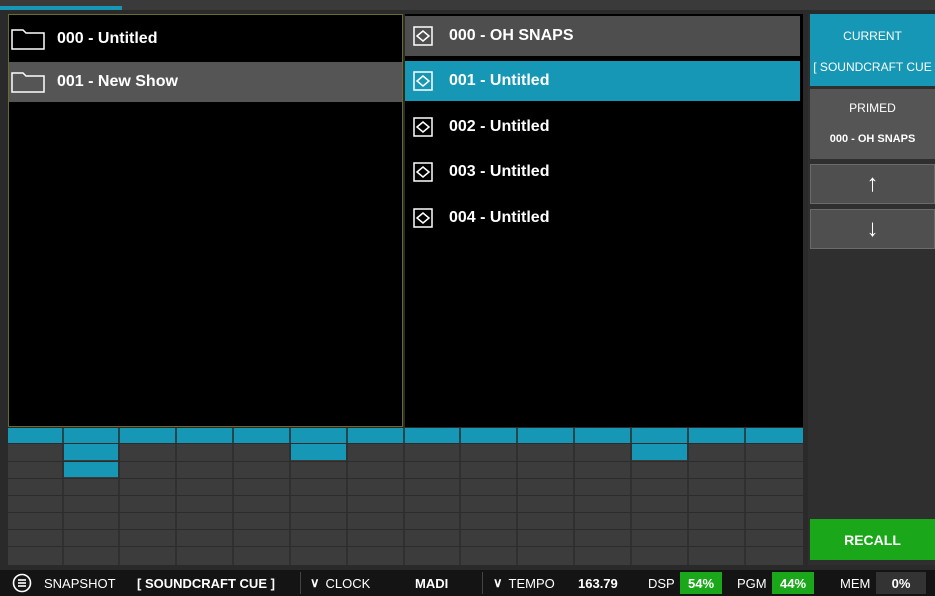 The width and height of the screenshot is (935, 596). I want to click on snapshot-item: 001 - Untitled, so click(602, 81).